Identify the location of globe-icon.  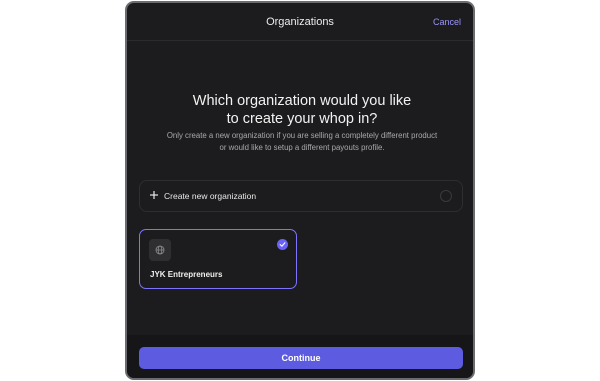
(160, 250).